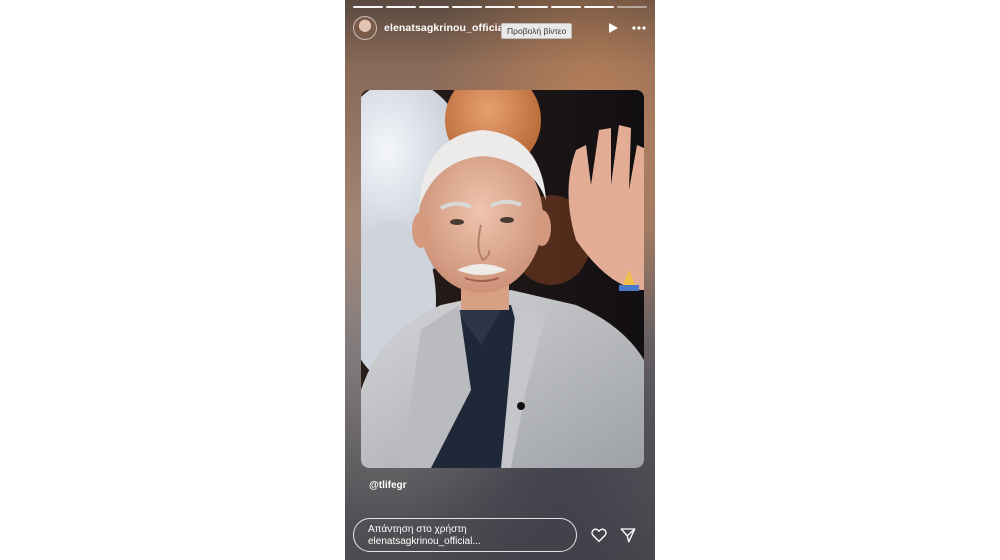 The image size is (1000, 560). What do you see at coordinates (537, 31) in the screenshot?
I see `view-video-tooltip: Προβολή βίντεο` at bounding box center [537, 31].